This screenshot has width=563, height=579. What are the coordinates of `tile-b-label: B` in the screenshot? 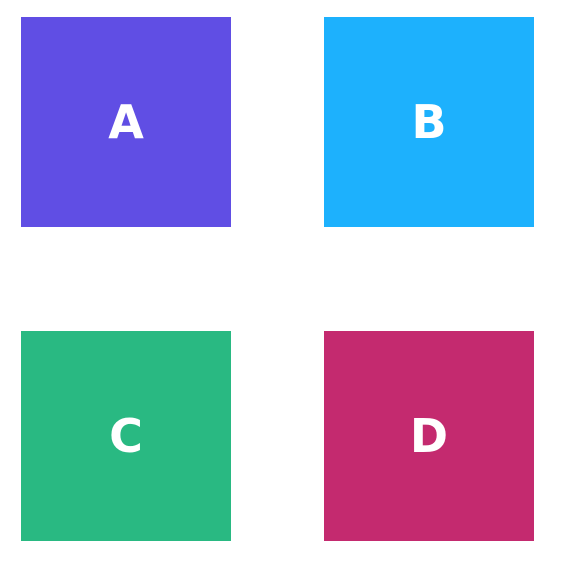 It's located at (429, 122).